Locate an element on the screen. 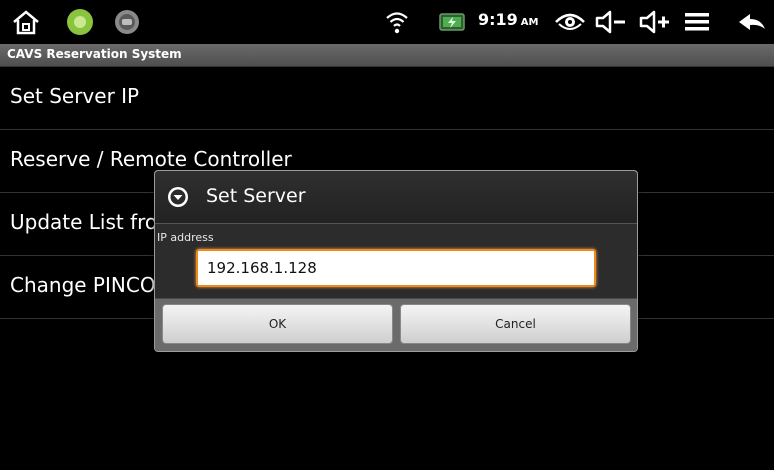  battery-charging-icon is located at coordinates (452, 22).